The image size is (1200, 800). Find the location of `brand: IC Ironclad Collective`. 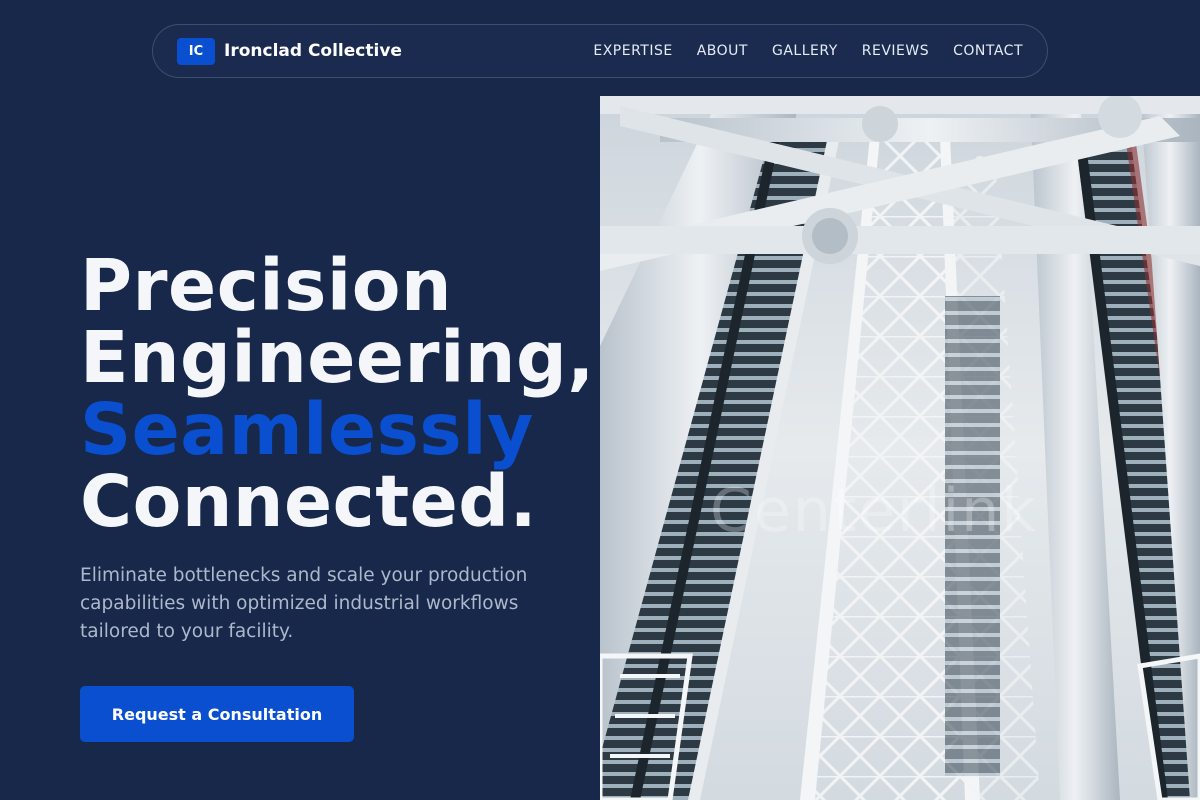

brand: IC Ironclad Collective is located at coordinates (289, 51).